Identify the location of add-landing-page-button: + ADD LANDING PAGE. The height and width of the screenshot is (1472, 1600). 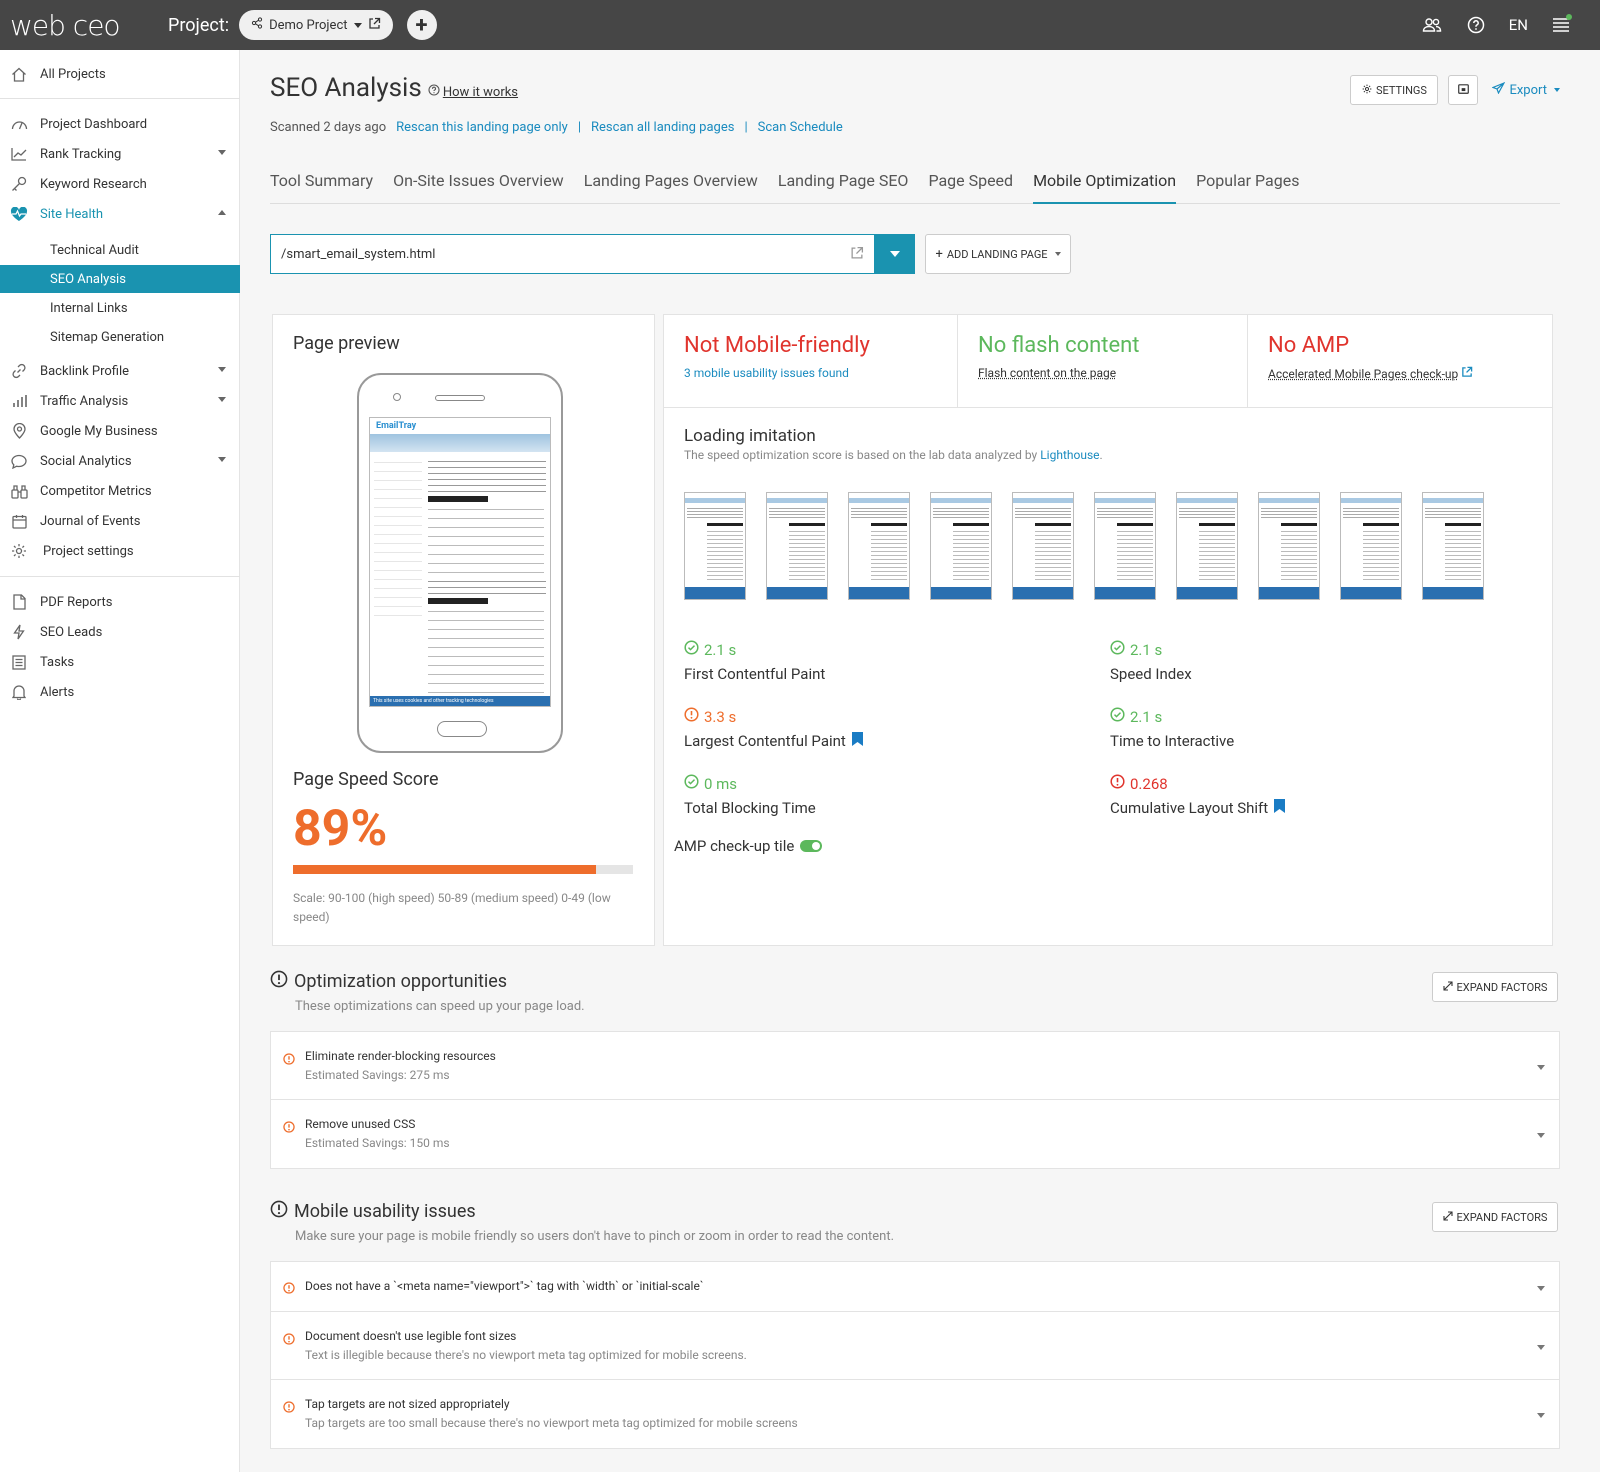
(998, 254).